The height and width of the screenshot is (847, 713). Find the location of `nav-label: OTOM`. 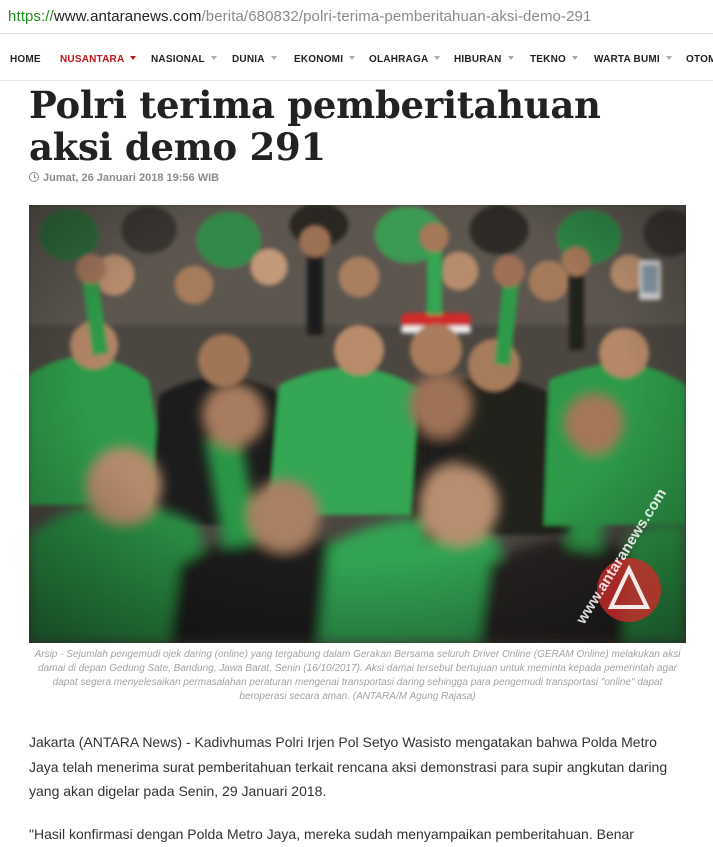

nav-label: OTOM is located at coordinates (699, 59).